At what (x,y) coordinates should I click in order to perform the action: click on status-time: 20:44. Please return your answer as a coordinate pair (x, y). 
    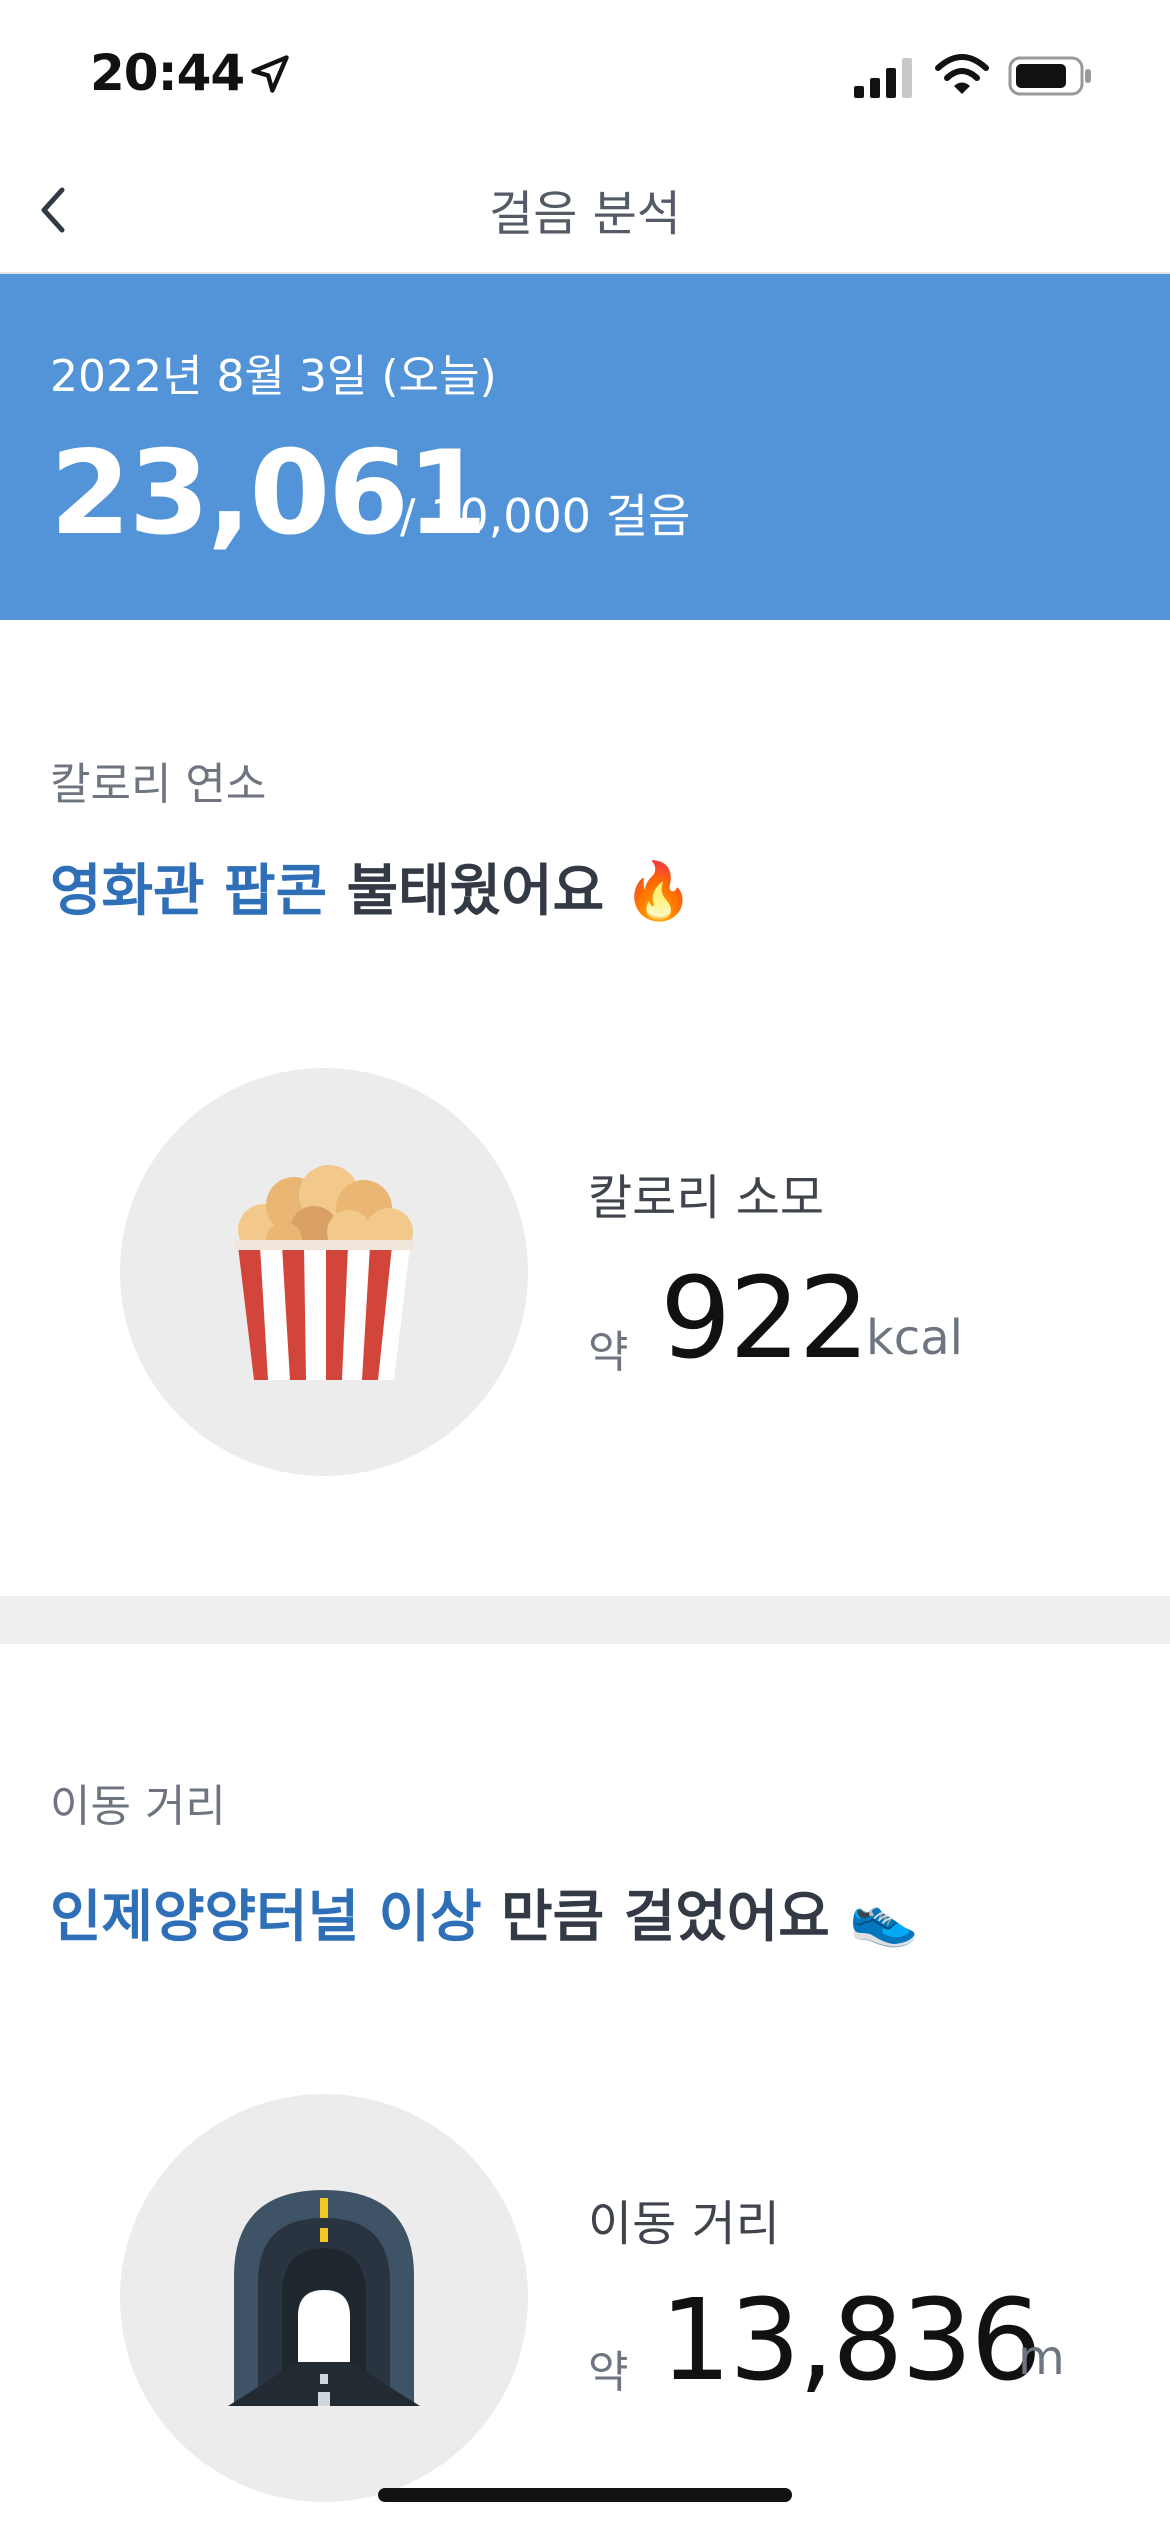
    Looking at the image, I should click on (167, 73).